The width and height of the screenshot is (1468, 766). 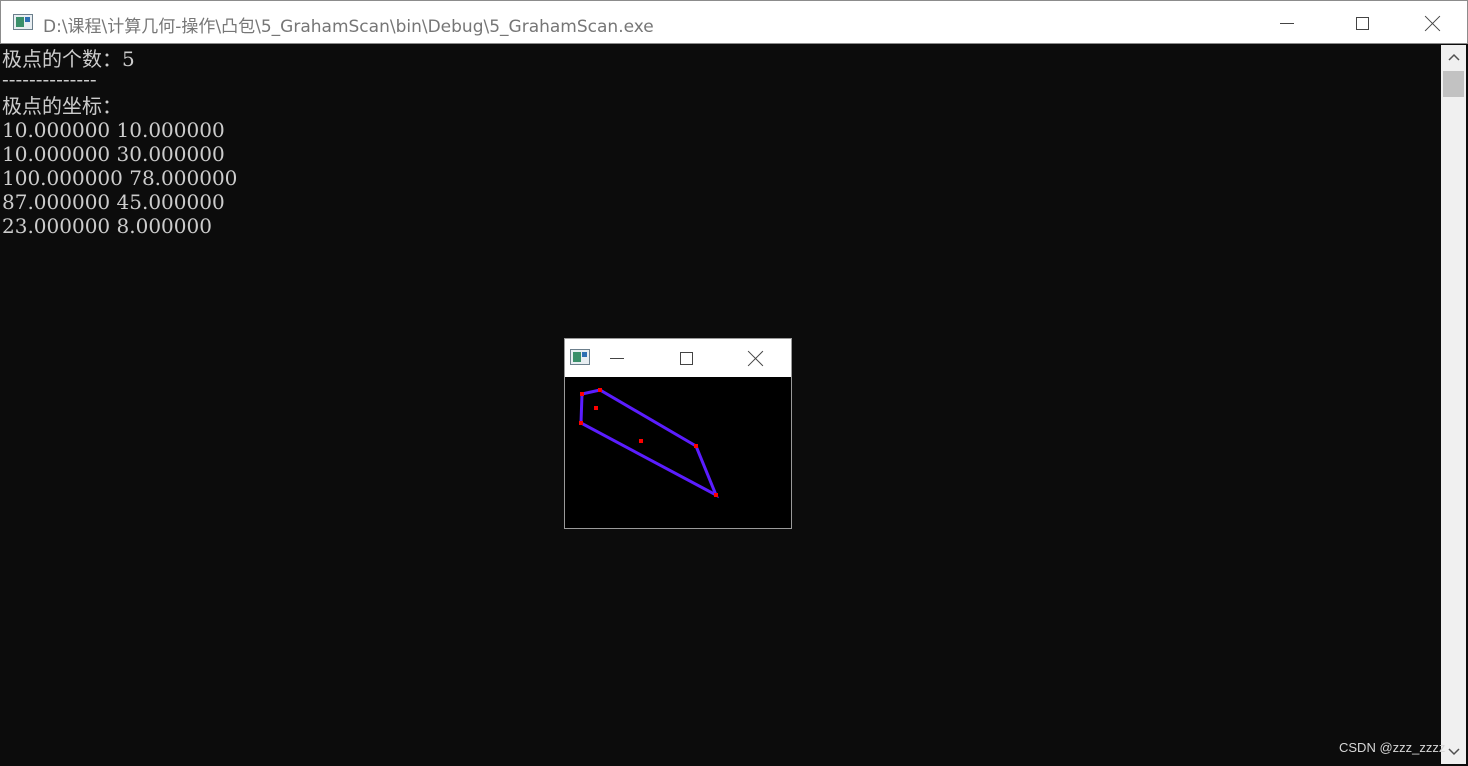 I want to click on coord-line: 100.000000 78.000000, so click(x=120, y=178).